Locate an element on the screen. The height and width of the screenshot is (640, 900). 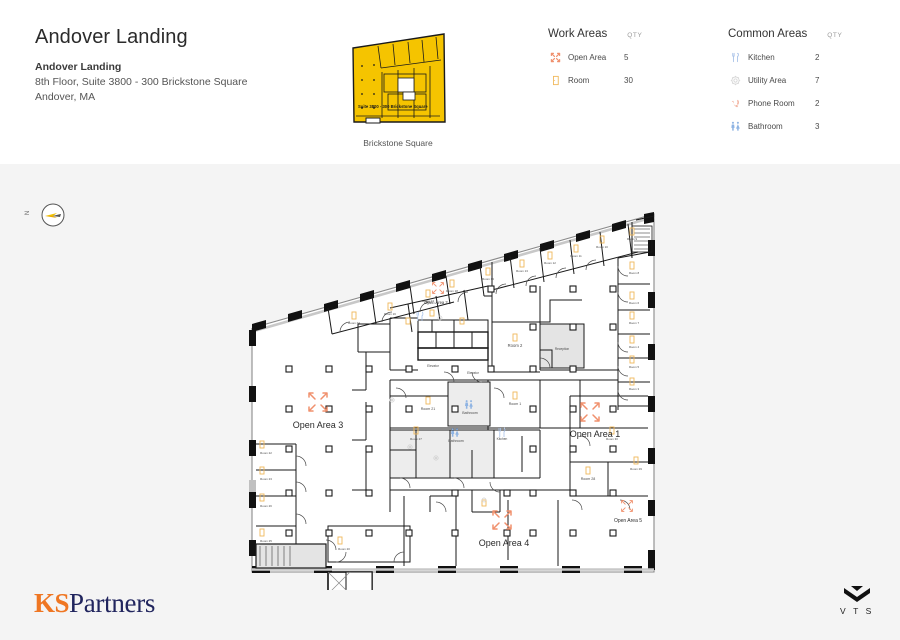
room-label: Room 12 is located at coordinates (550, 263).